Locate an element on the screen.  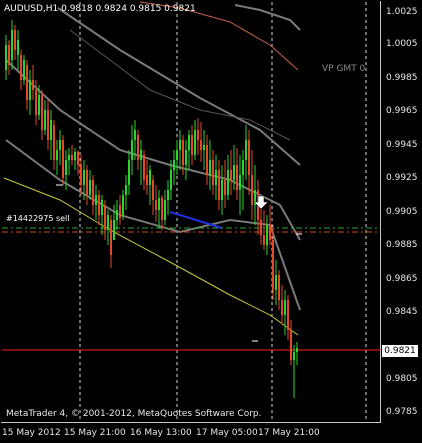
y-tick-label: 0.9805 is located at coordinates (402, 379).